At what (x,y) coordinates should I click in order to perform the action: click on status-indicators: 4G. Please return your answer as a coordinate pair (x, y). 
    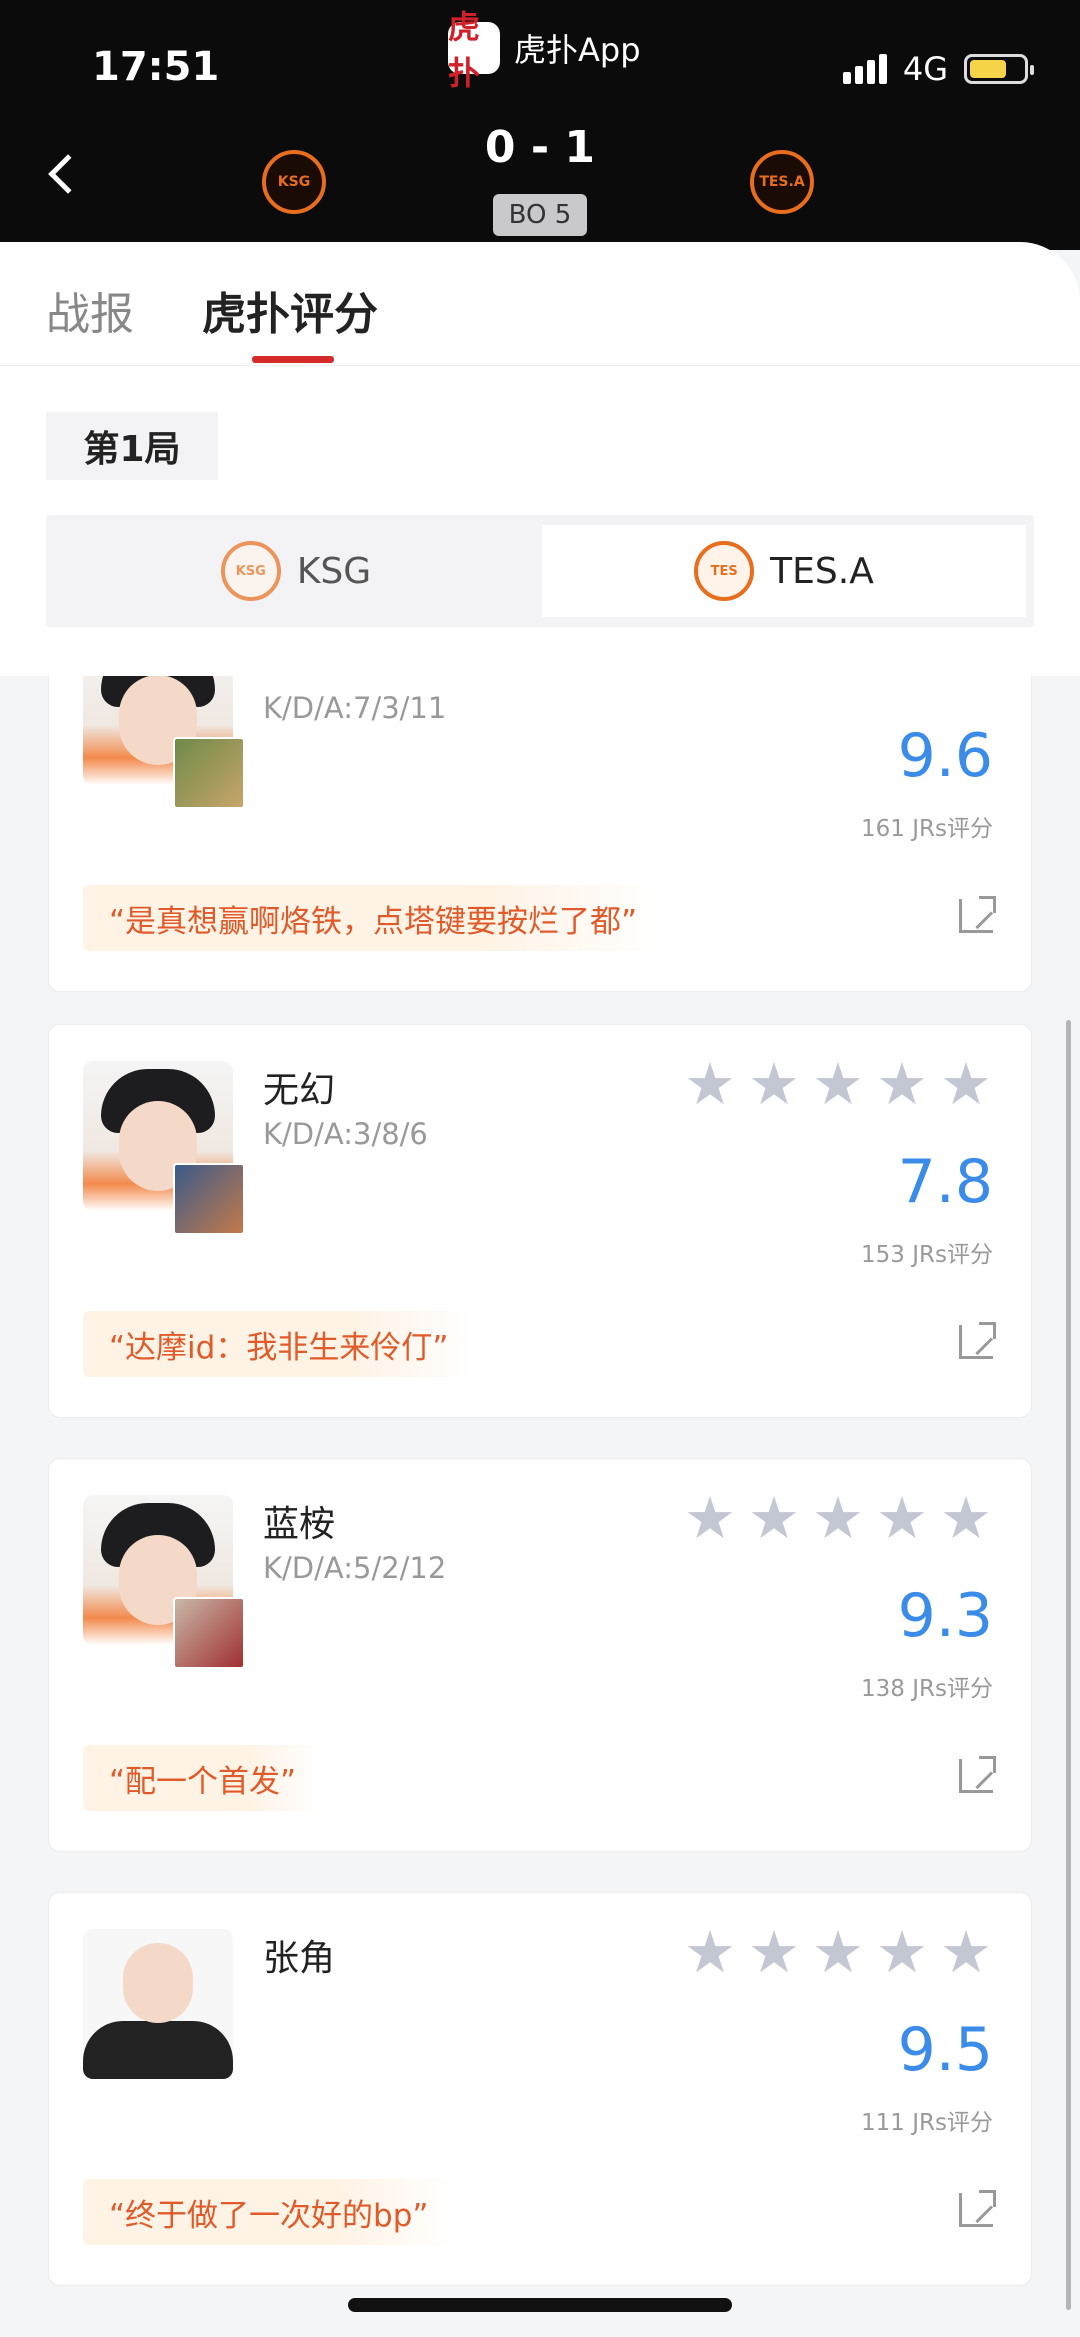
    Looking at the image, I should click on (938, 69).